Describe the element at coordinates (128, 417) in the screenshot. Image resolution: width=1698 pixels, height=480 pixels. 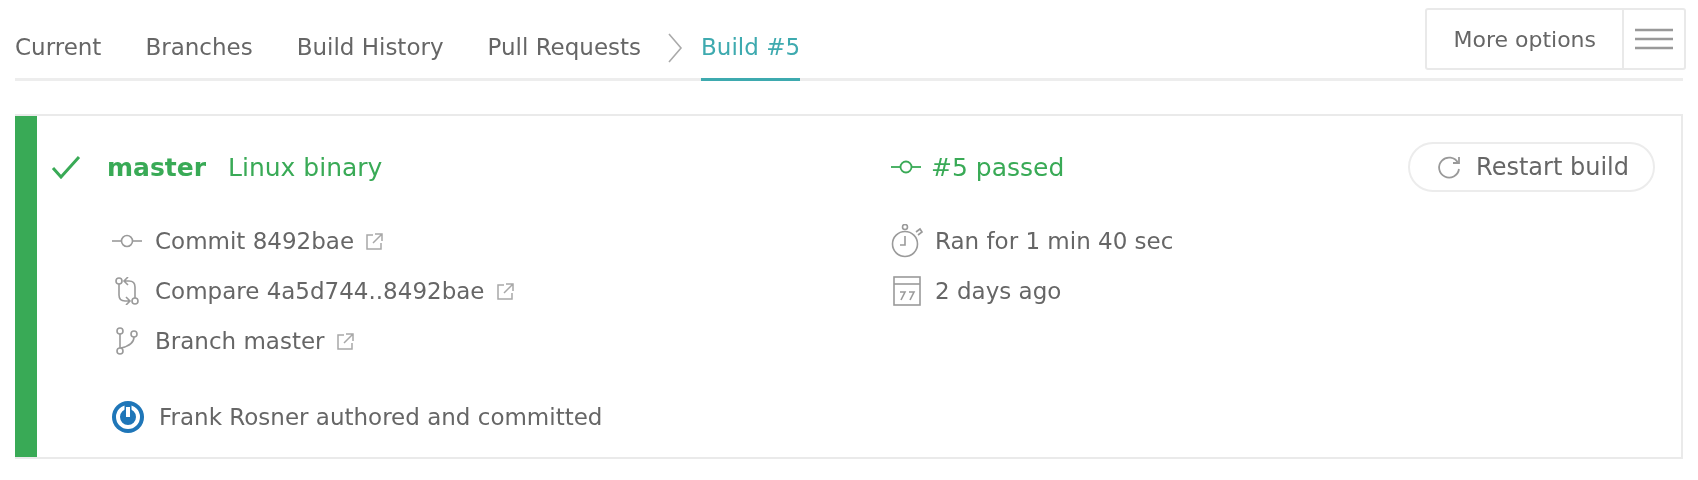
I see `avatar-icon` at that location.